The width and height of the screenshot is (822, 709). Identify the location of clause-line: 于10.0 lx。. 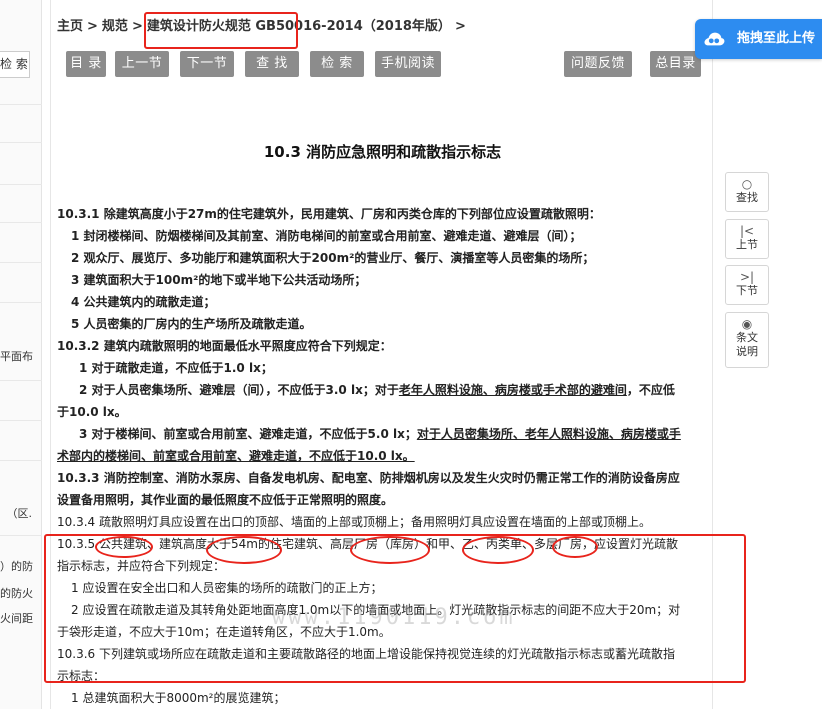
(92, 412).